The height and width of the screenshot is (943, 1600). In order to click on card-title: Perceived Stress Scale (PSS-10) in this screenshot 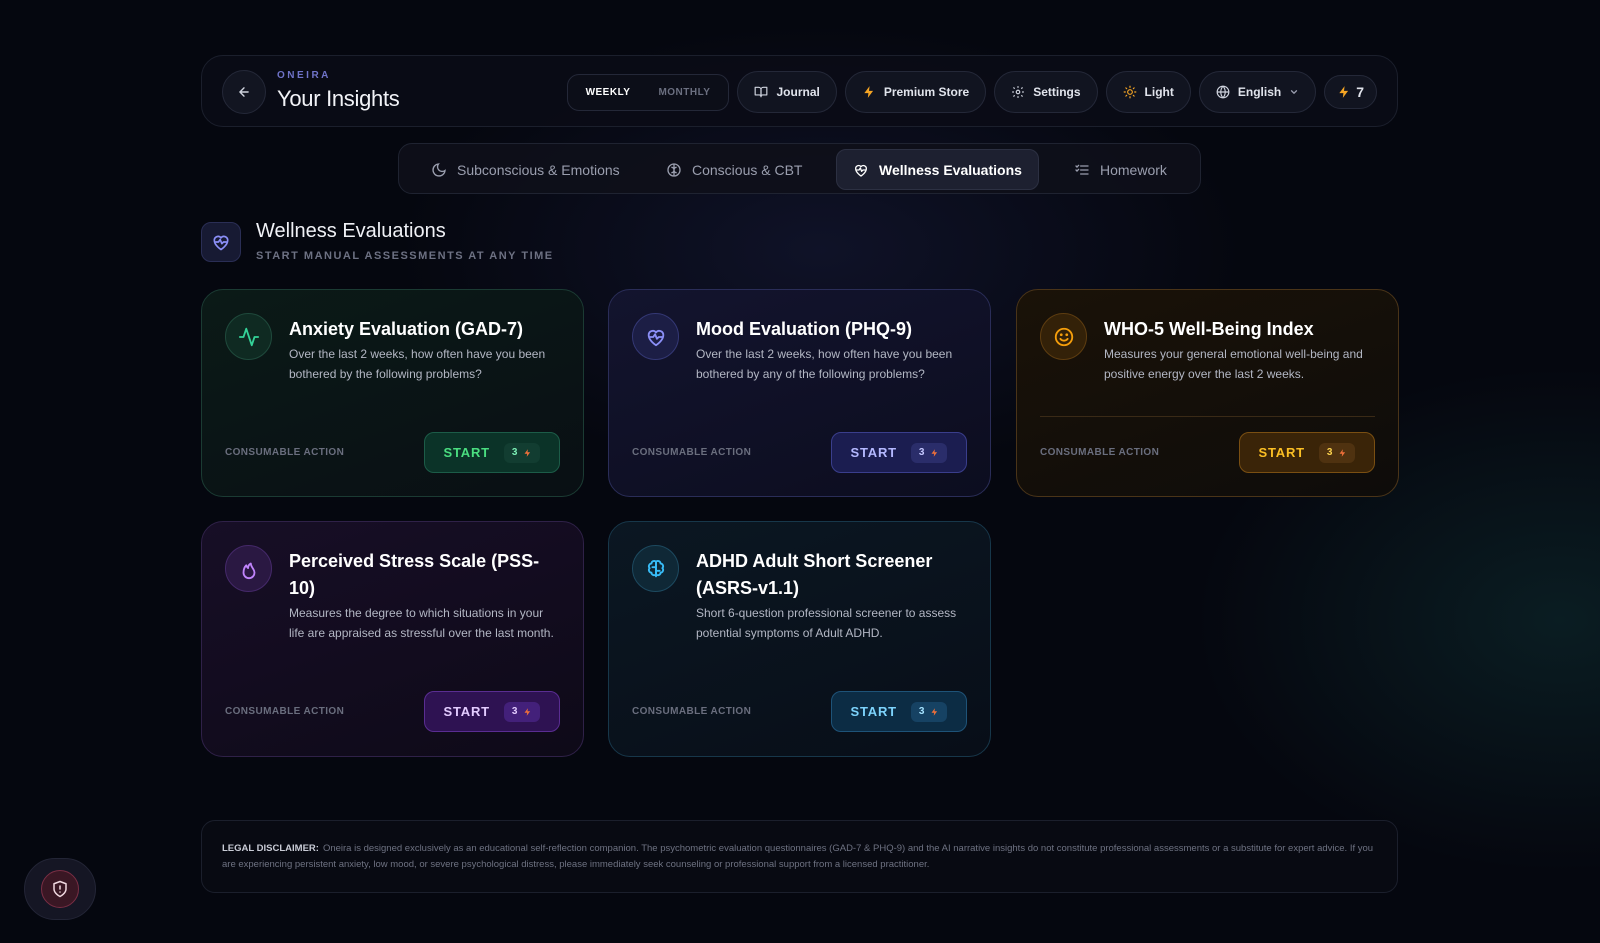, I will do `click(414, 574)`.